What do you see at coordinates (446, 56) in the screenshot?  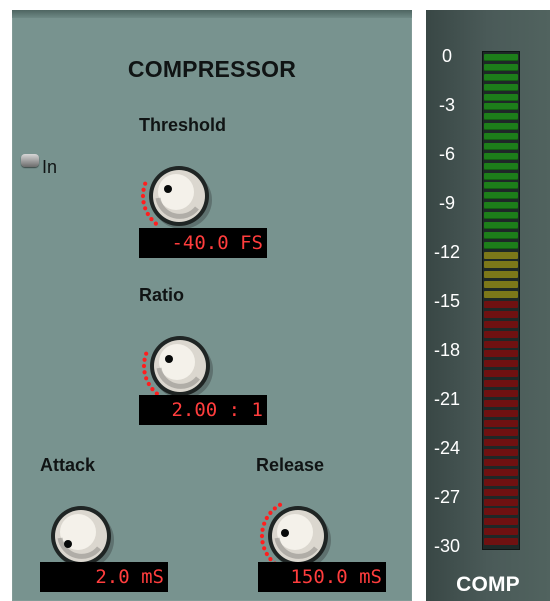 I see `scale-label-0: 0` at bounding box center [446, 56].